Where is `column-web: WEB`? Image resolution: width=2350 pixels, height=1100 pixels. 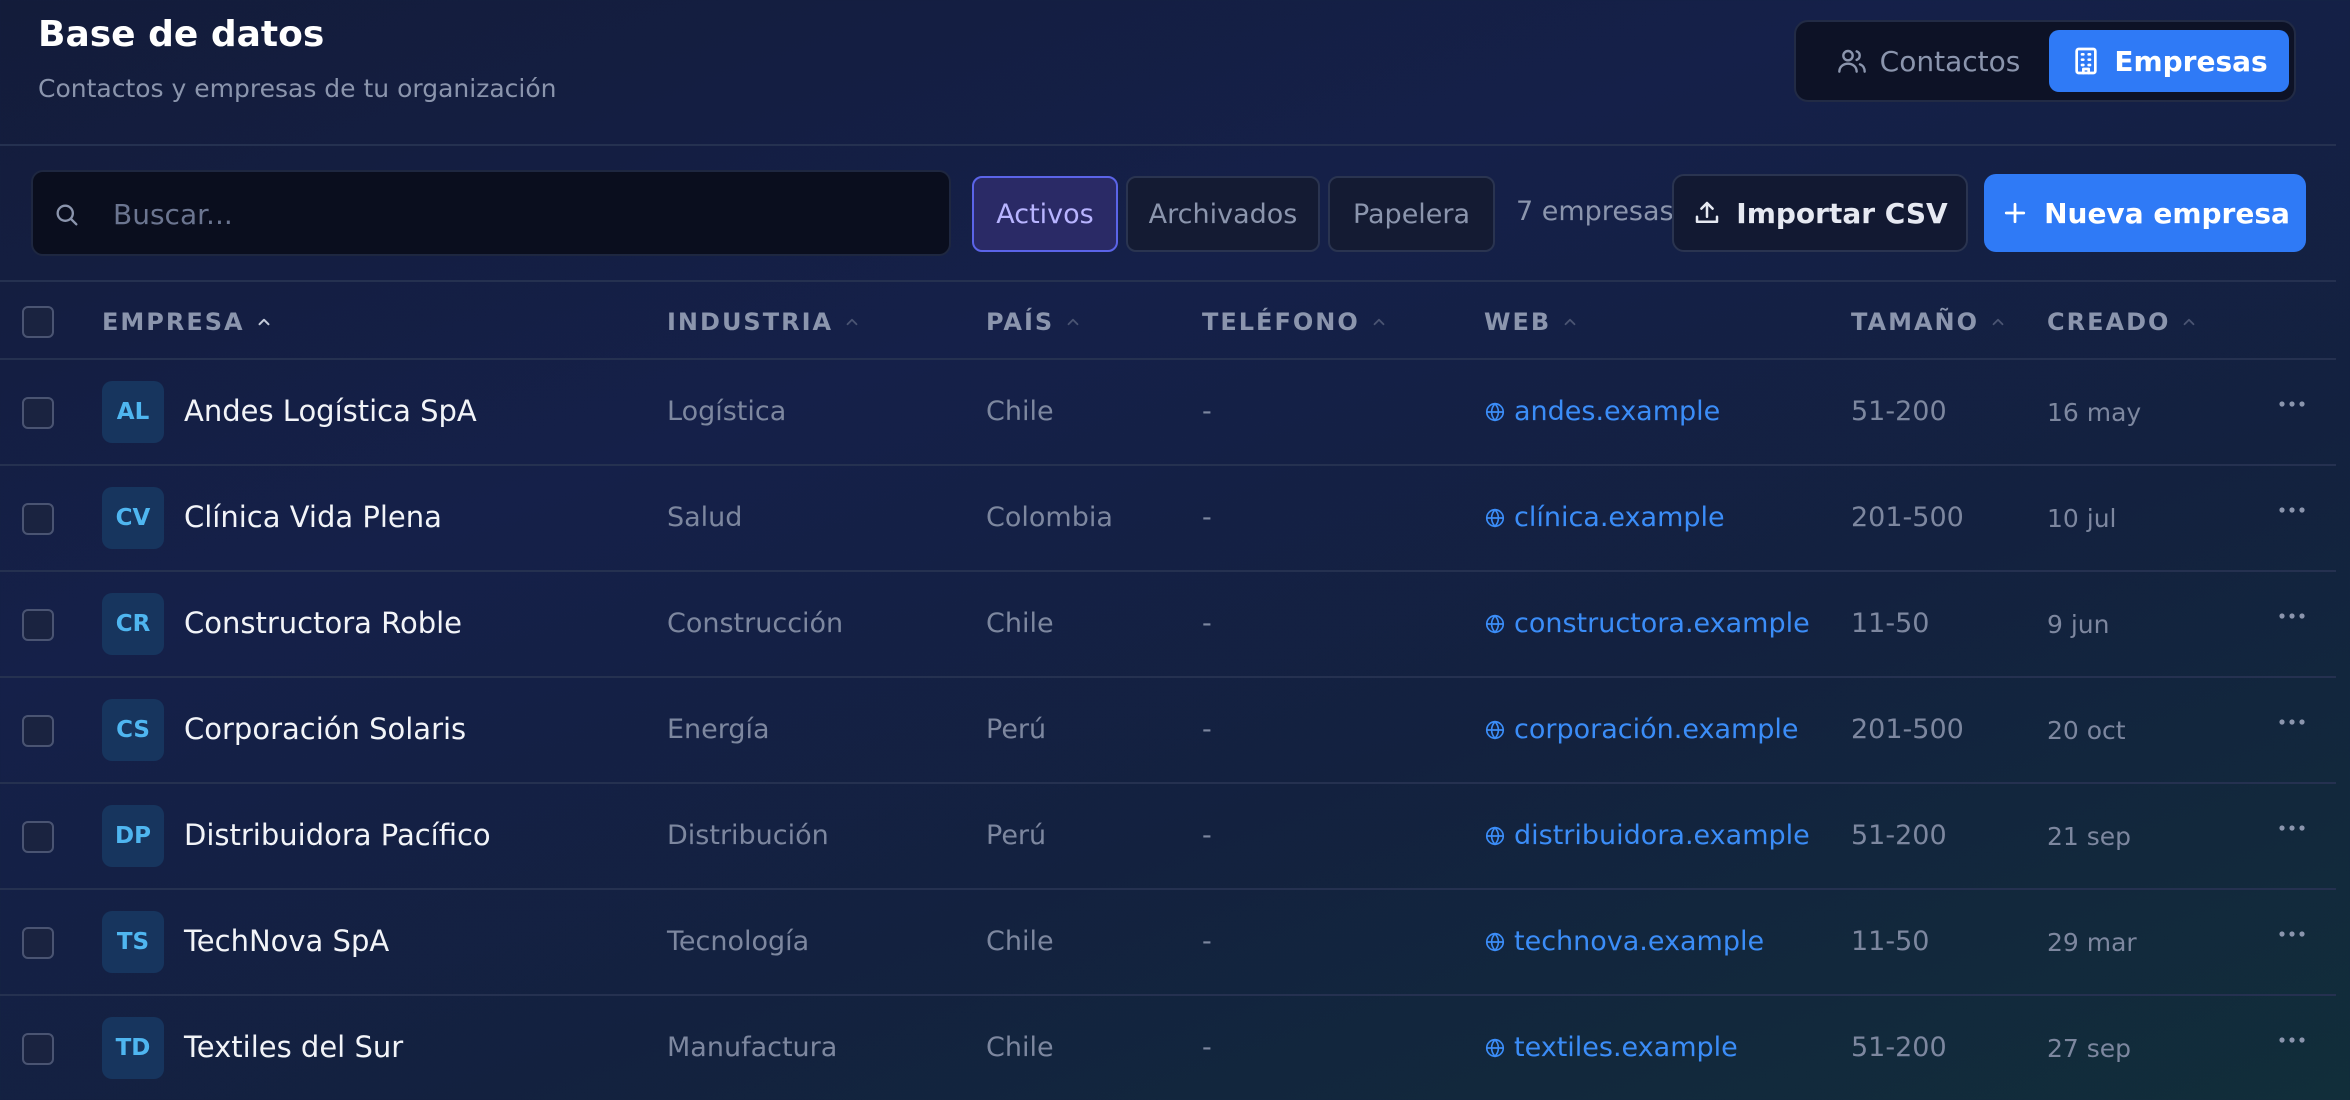
column-web: WEB is located at coordinates (1531, 322).